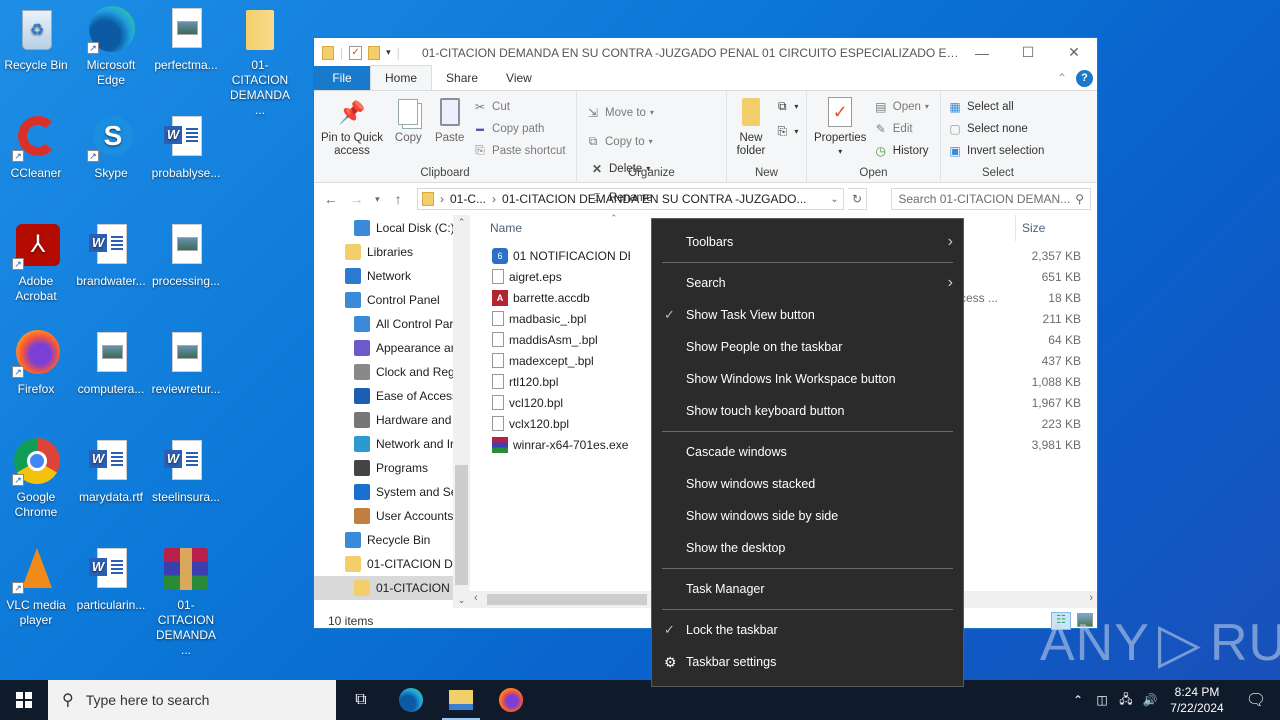 The width and height of the screenshot is (1280, 720). Describe the element at coordinates (995, 150) in the screenshot. I see `invert-selection-button: ▣ Invert selection` at that location.